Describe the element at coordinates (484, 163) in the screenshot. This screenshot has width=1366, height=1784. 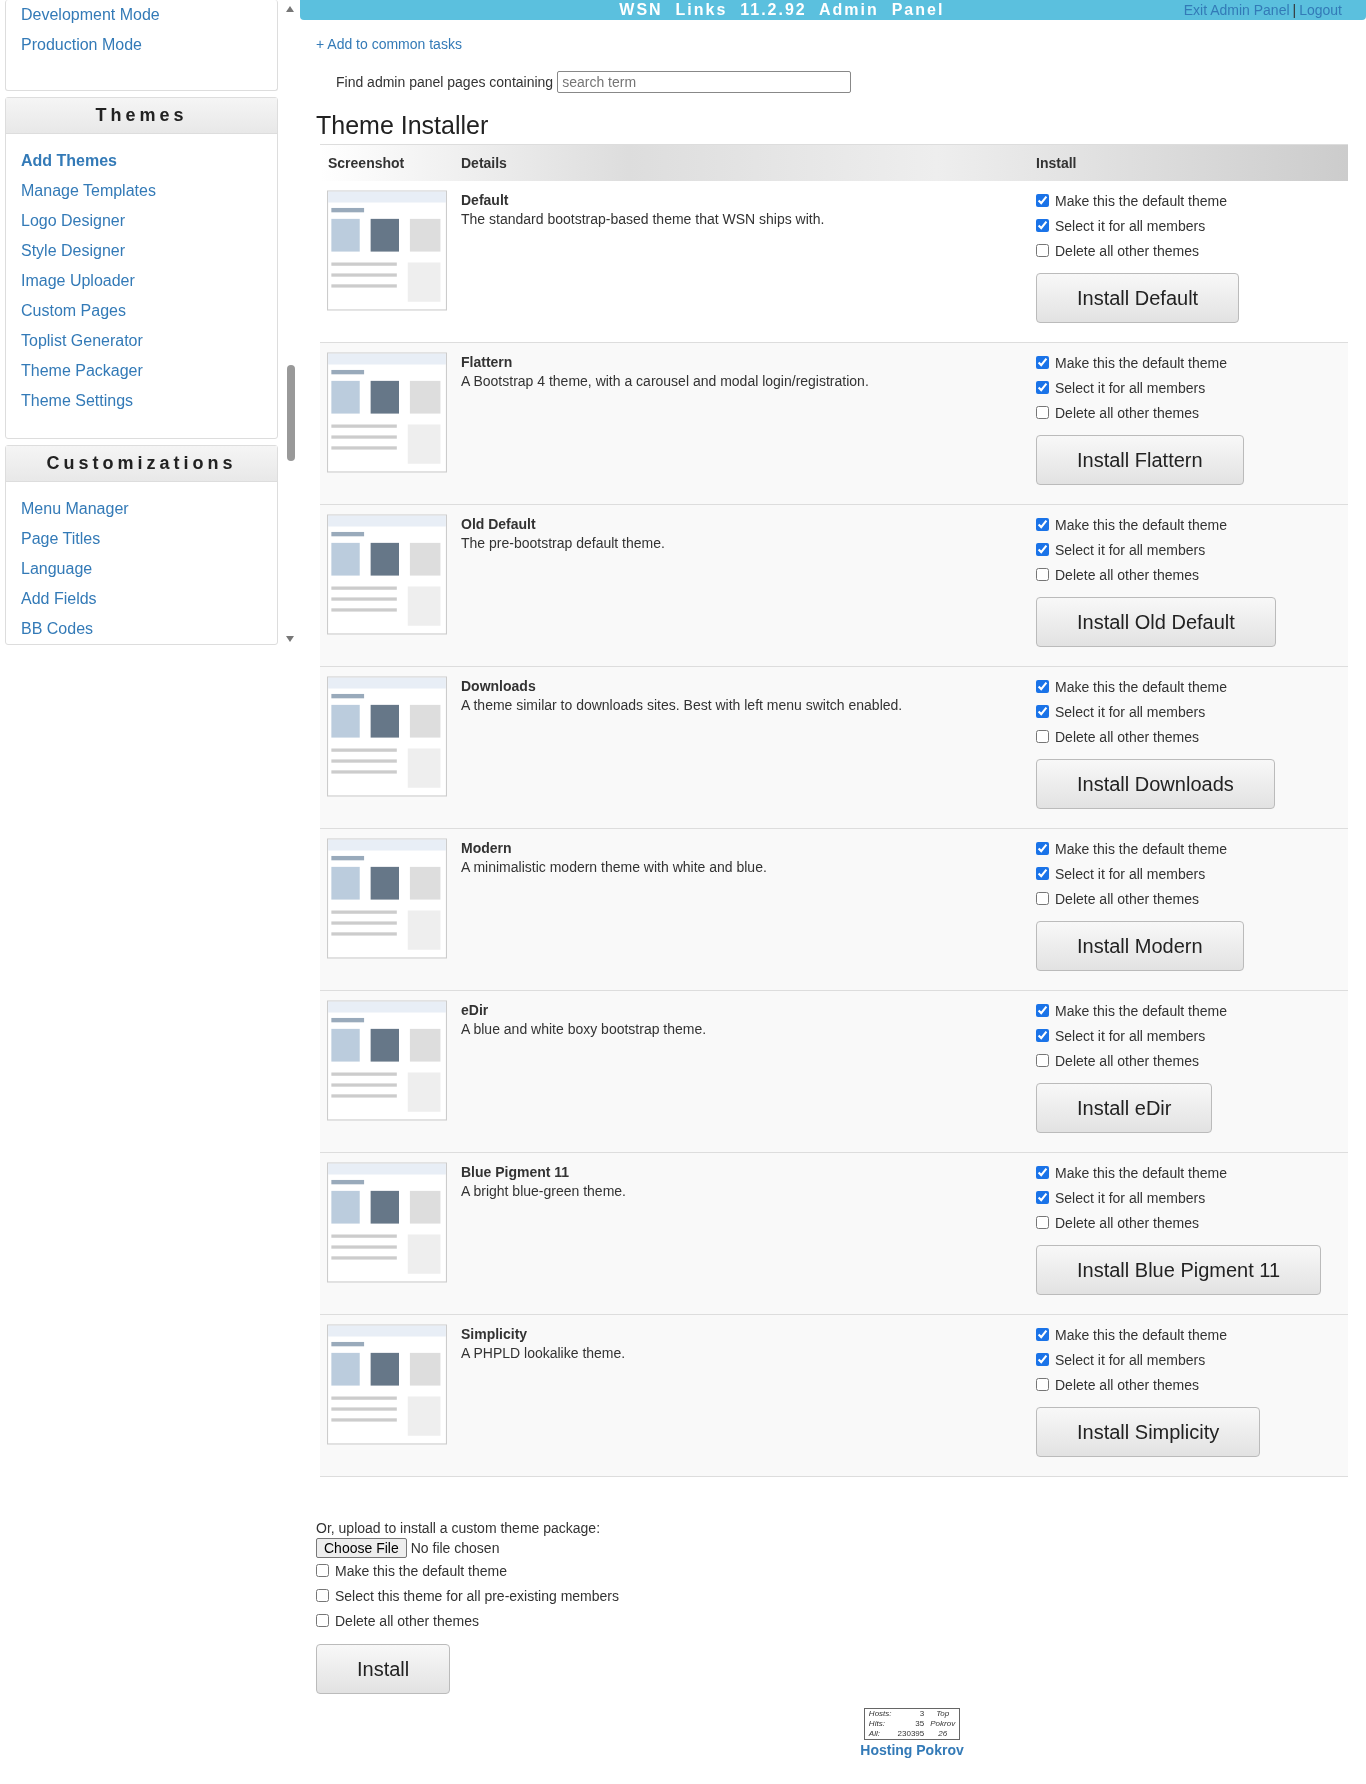
I see `column-header: Details` at that location.